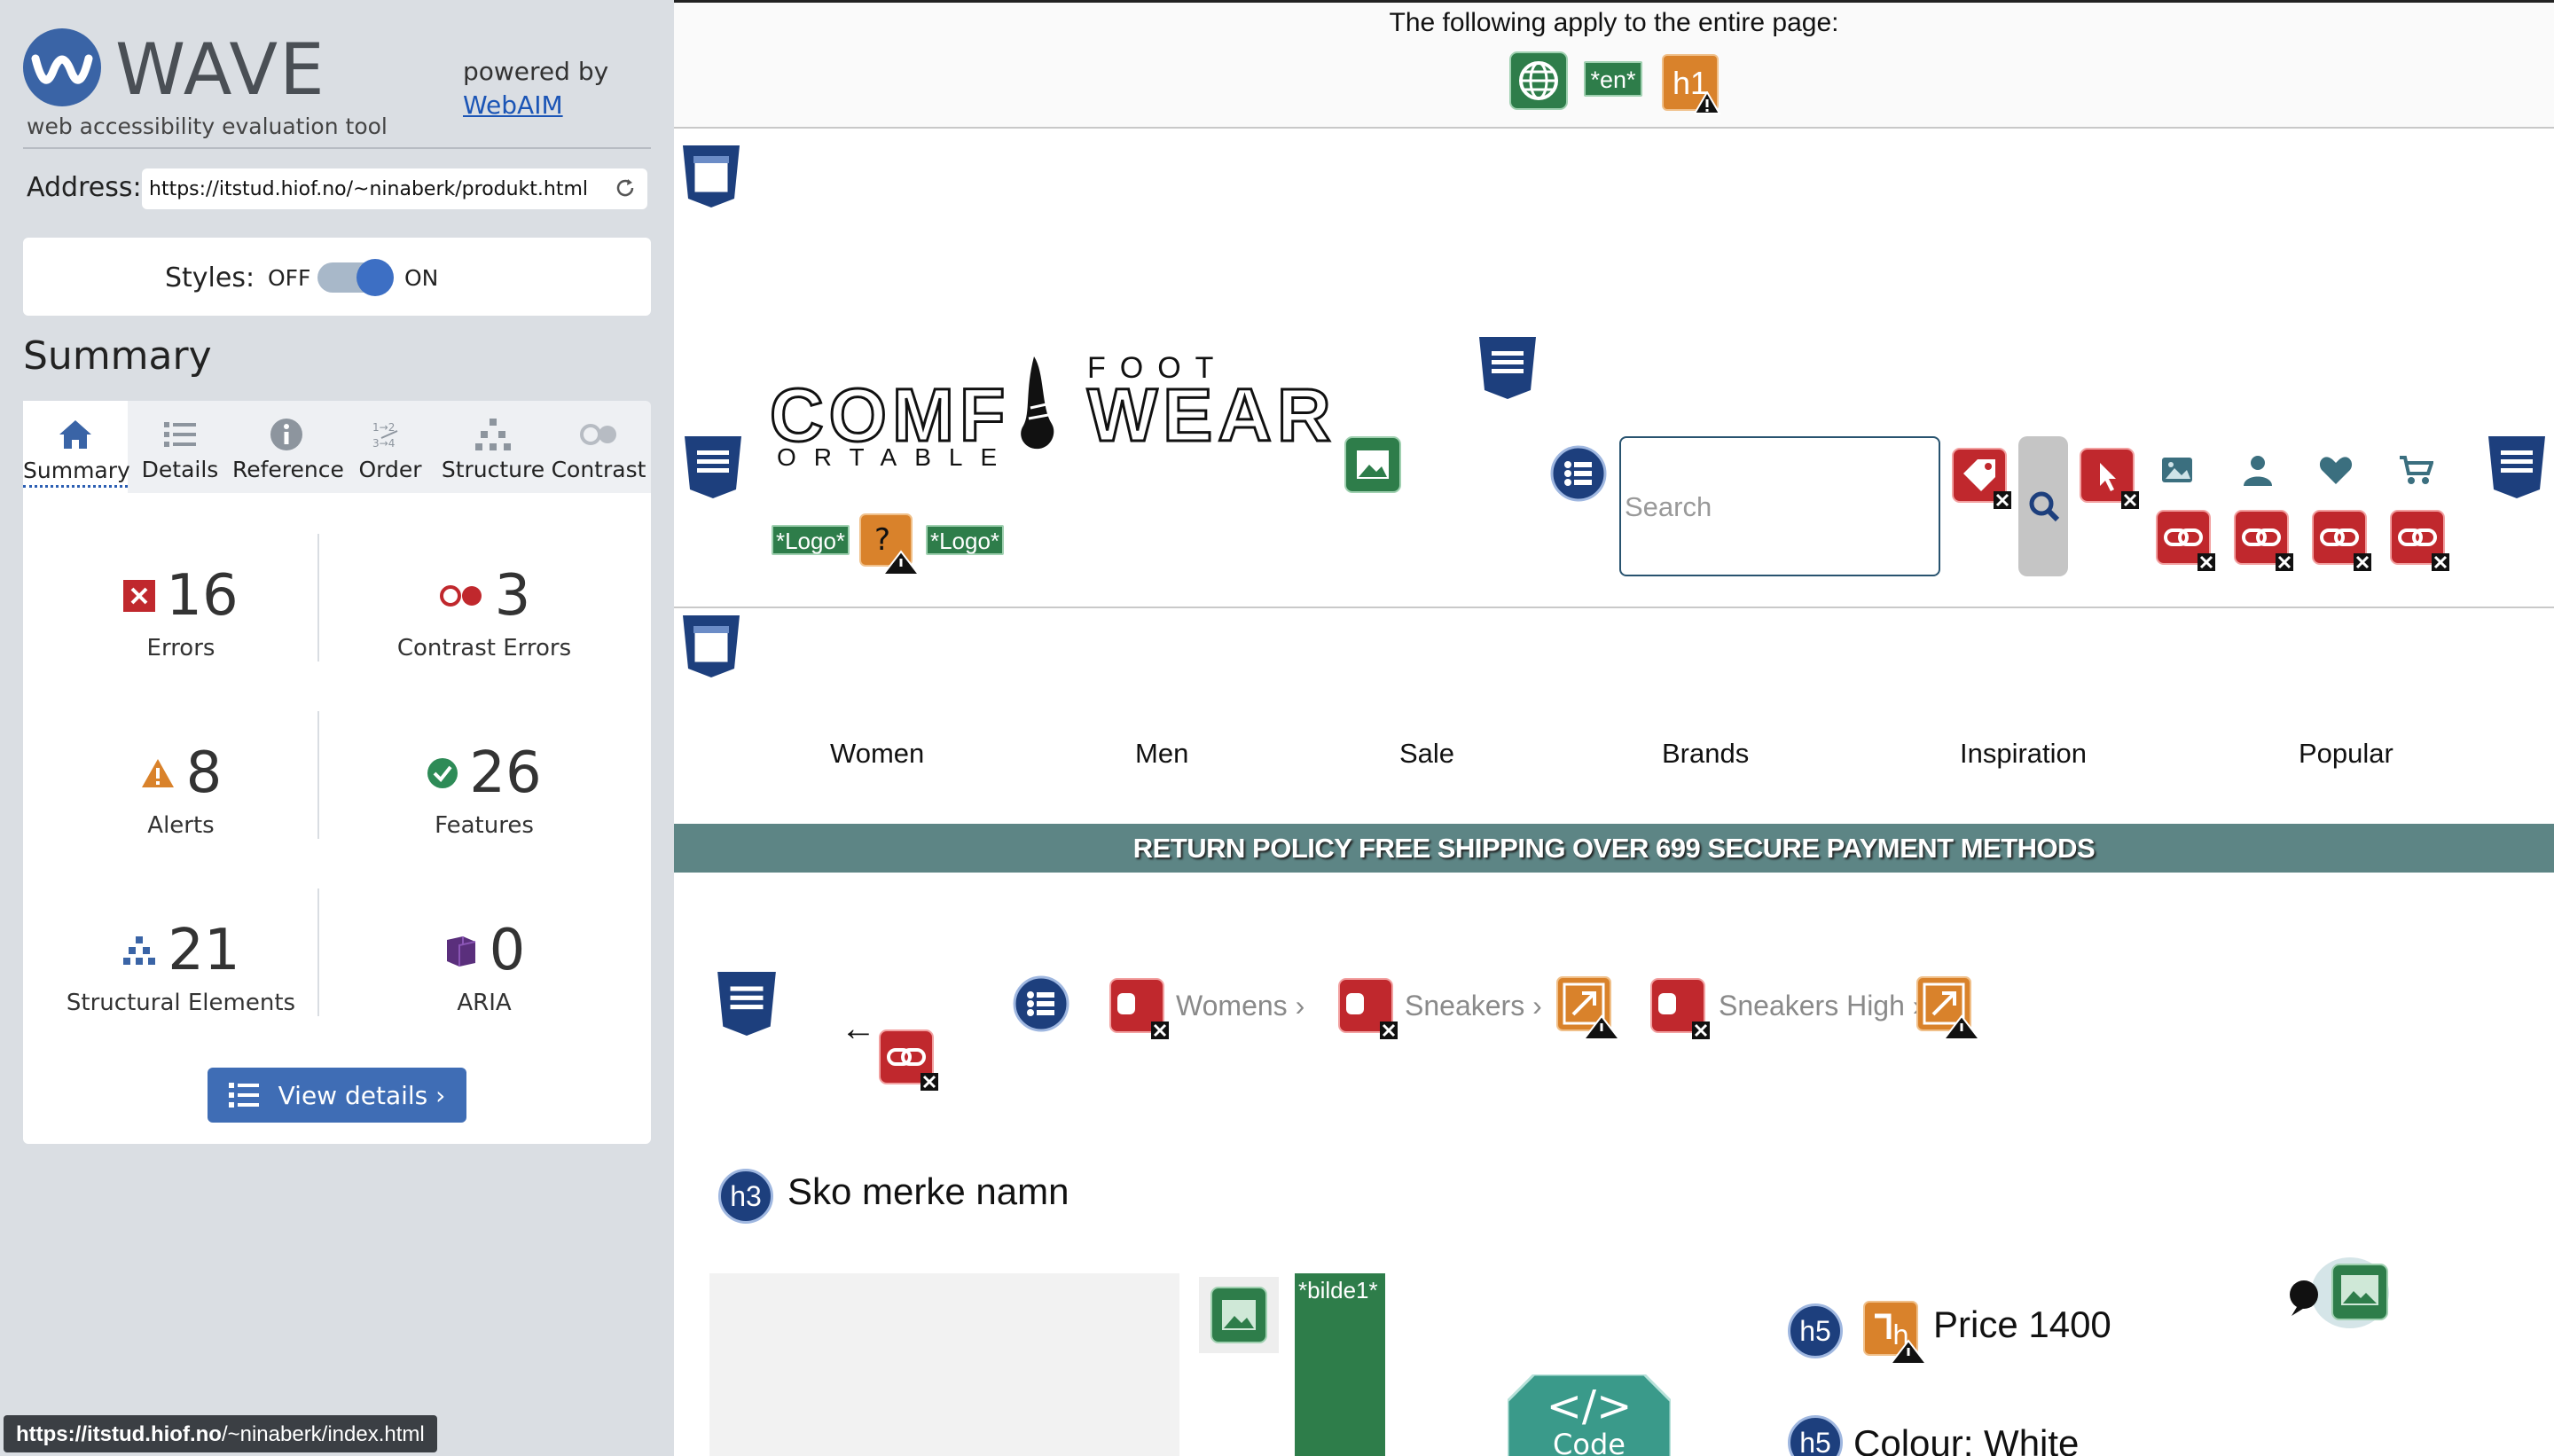  I want to click on search-input: Search, so click(1779, 506).